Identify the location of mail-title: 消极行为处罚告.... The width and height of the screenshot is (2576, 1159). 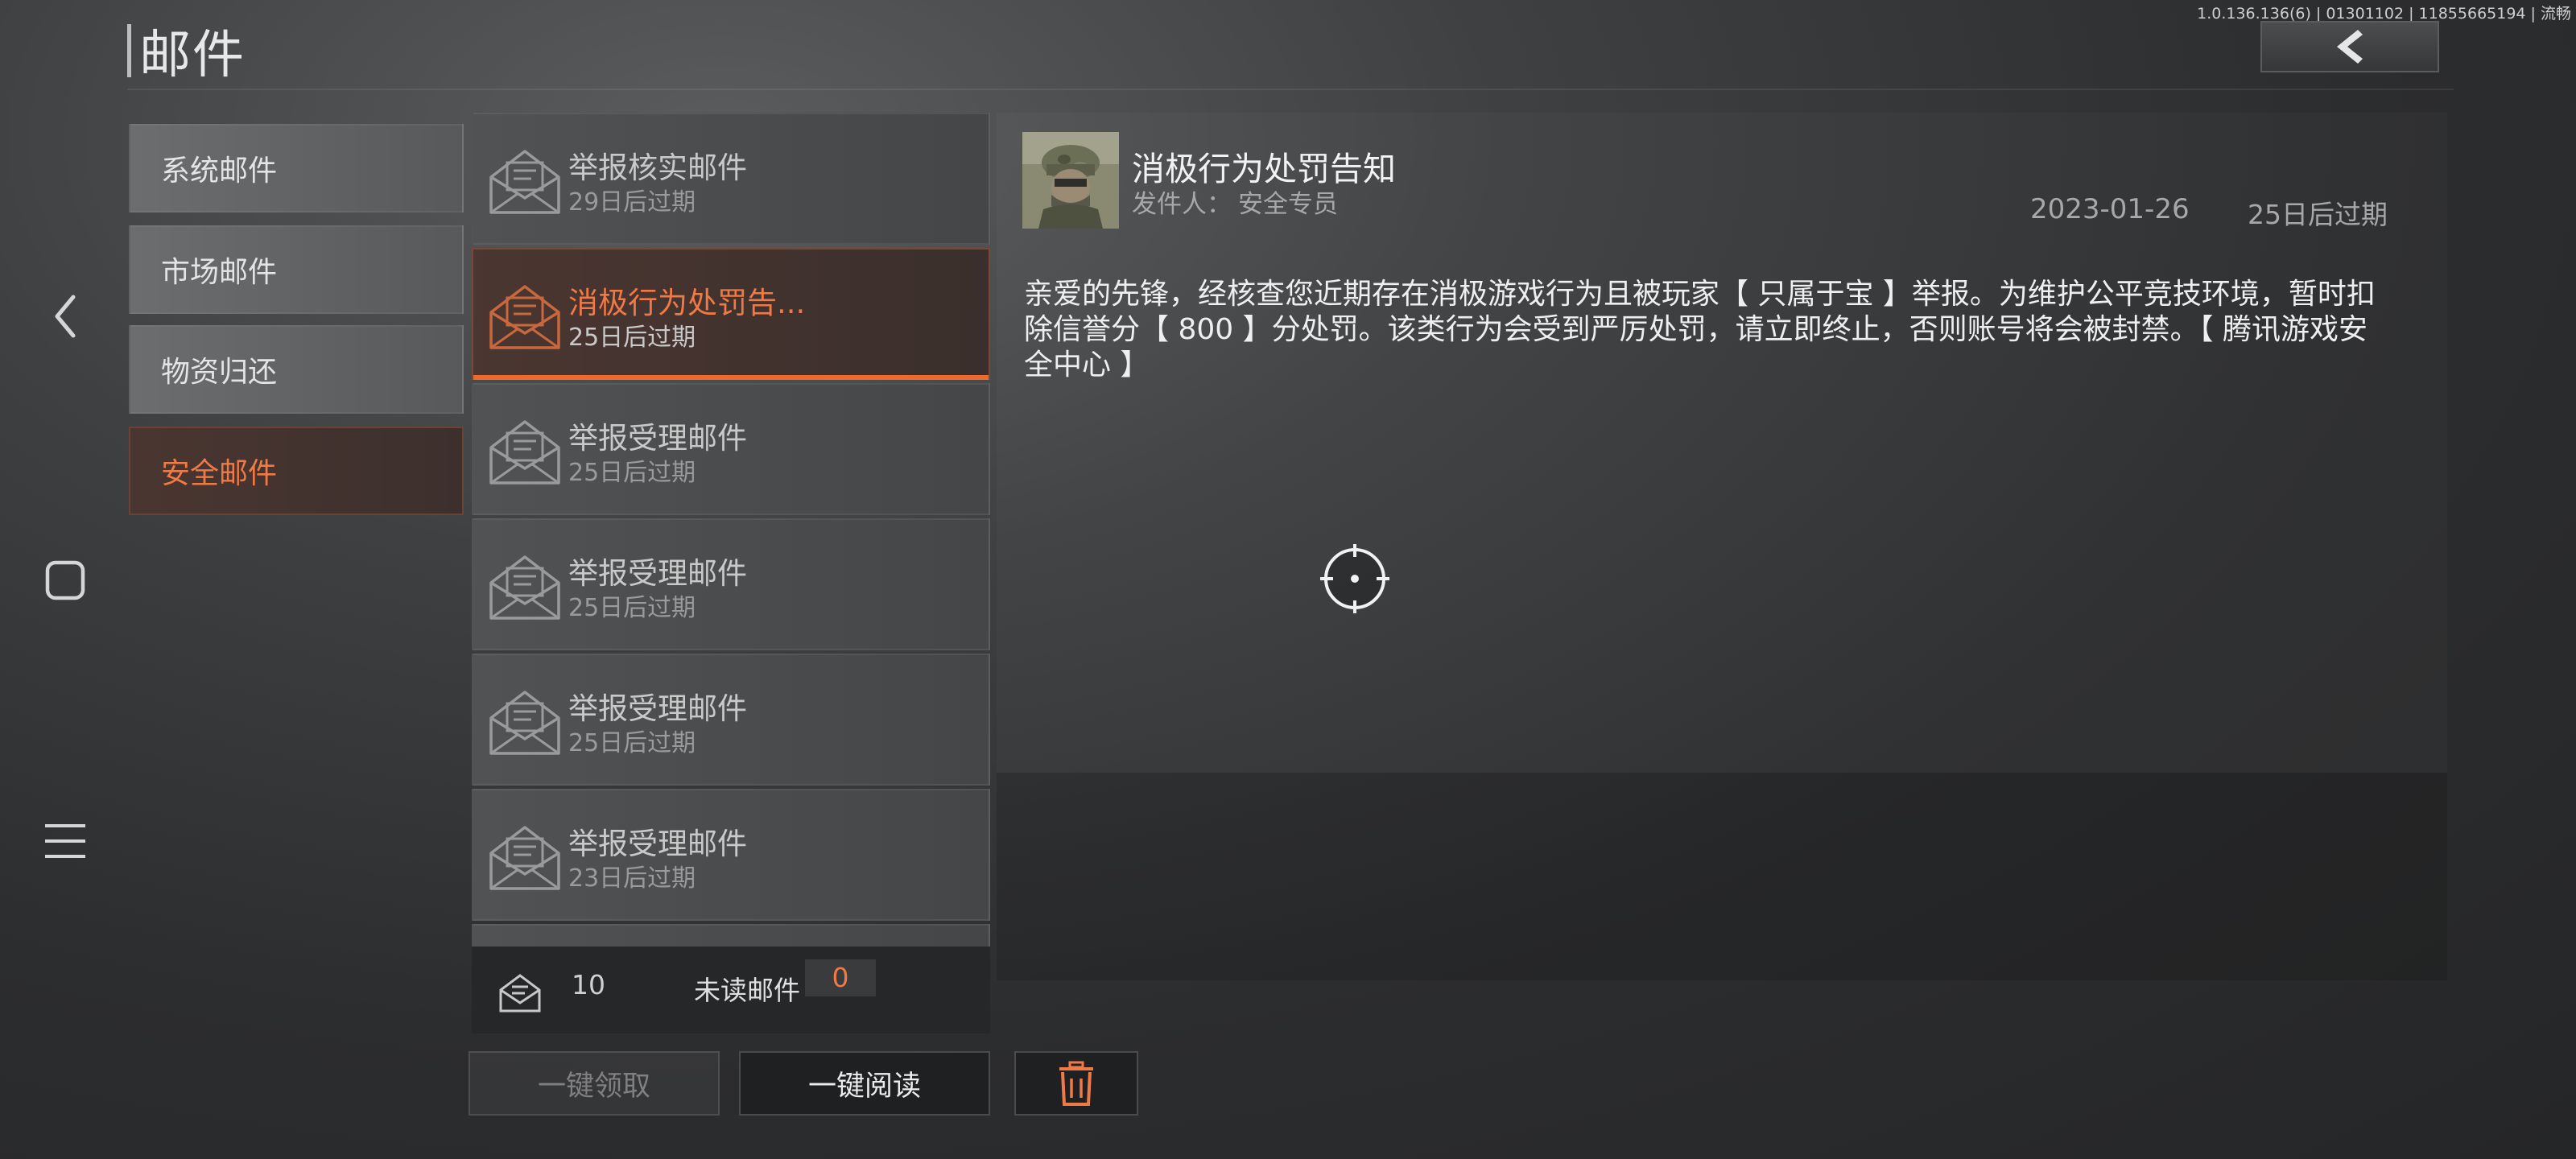
(687, 303).